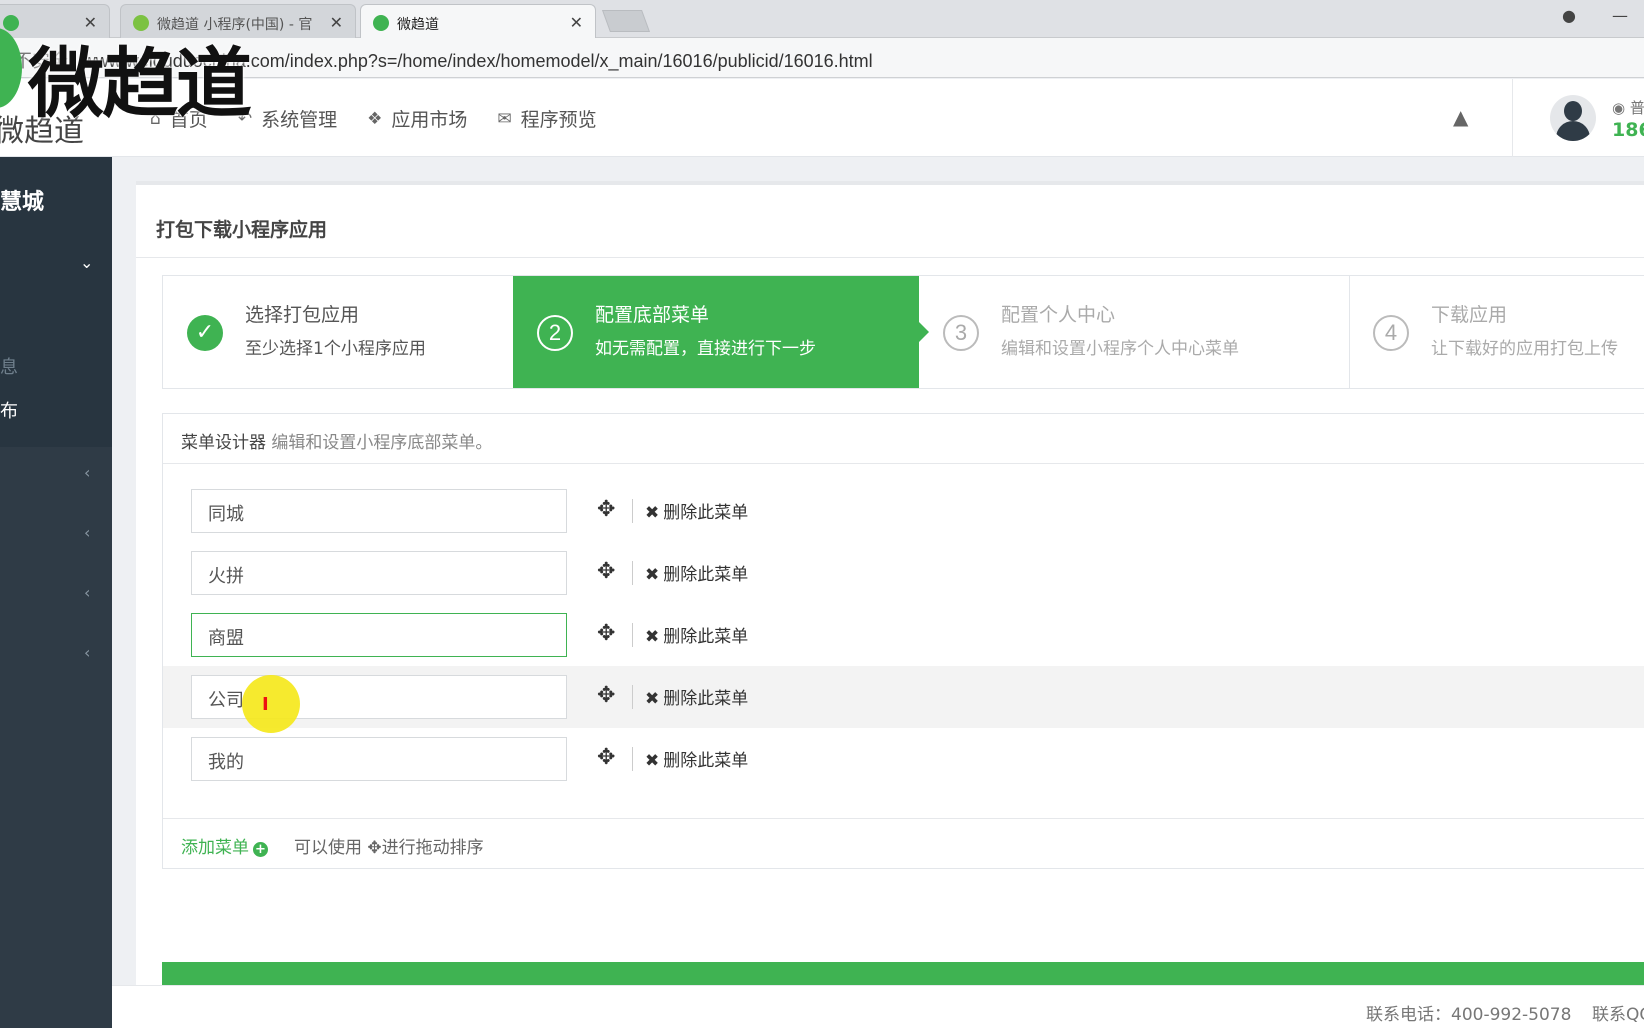 Image resolution: width=1644 pixels, height=1028 pixels. I want to click on step-user-center: 3 配置个人中心 编辑和设置小程序个人中心菜单, so click(1134, 332).